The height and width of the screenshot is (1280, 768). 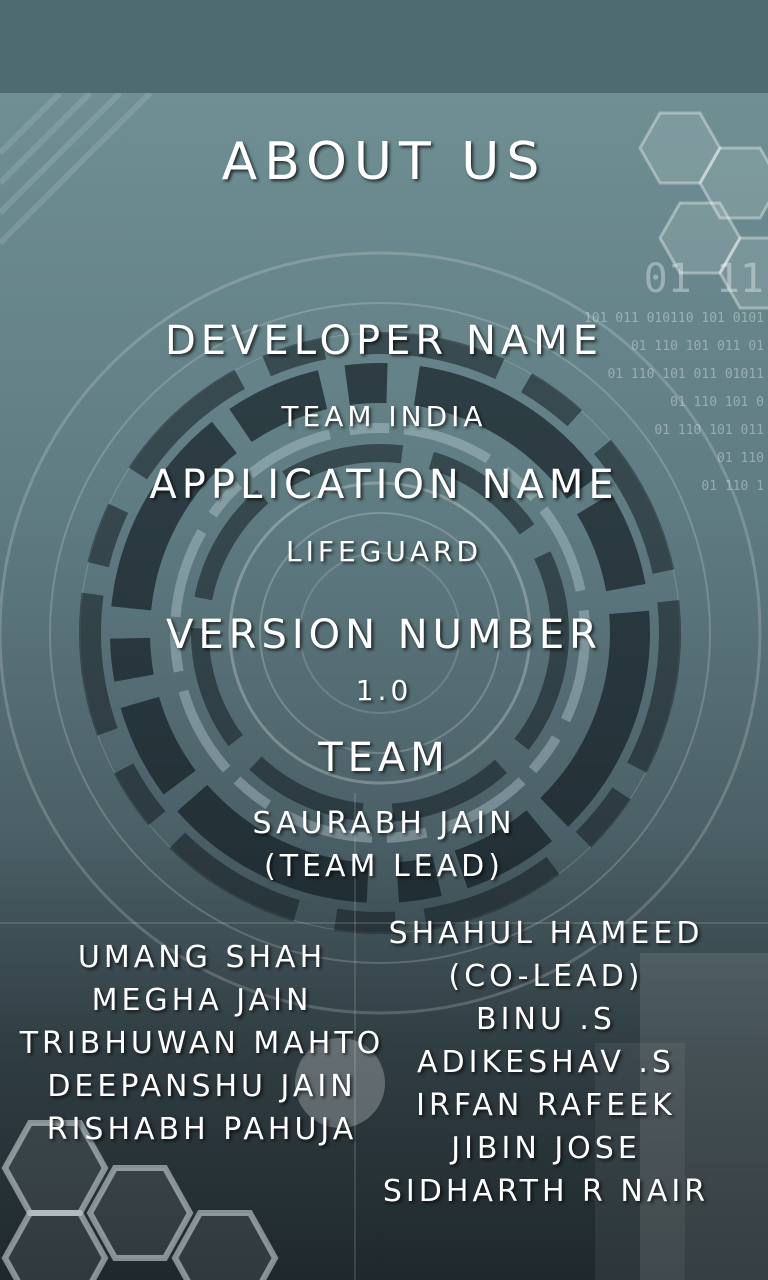 I want to click on application-name-value: LIFEGUARD, so click(x=383, y=551).